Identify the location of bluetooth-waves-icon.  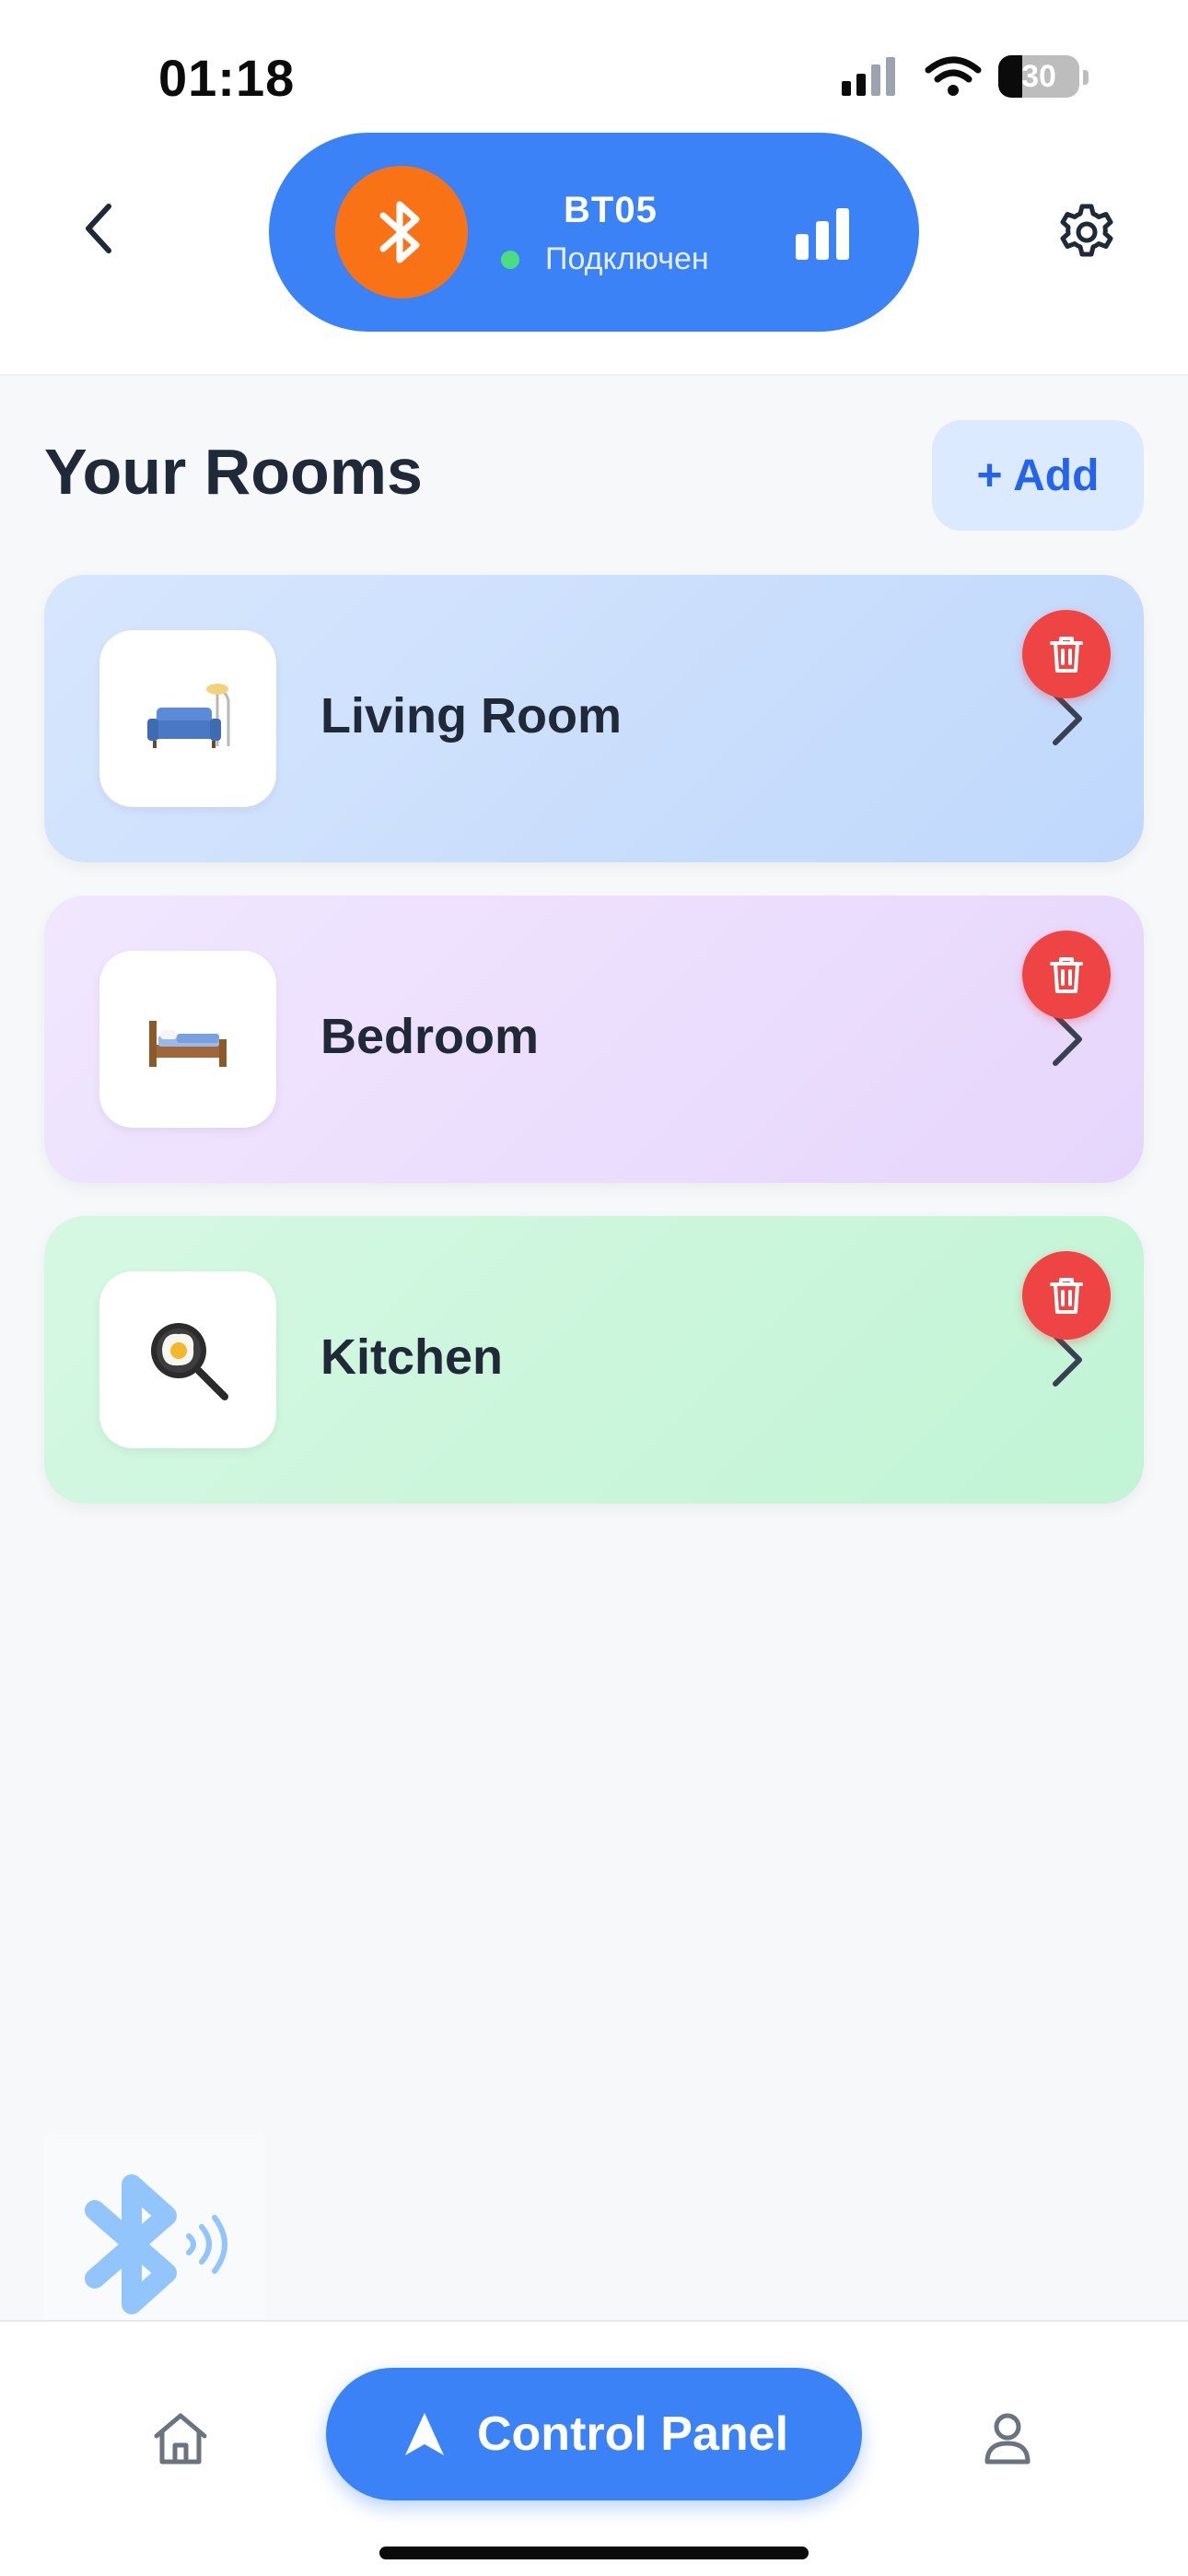
(156, 2244).